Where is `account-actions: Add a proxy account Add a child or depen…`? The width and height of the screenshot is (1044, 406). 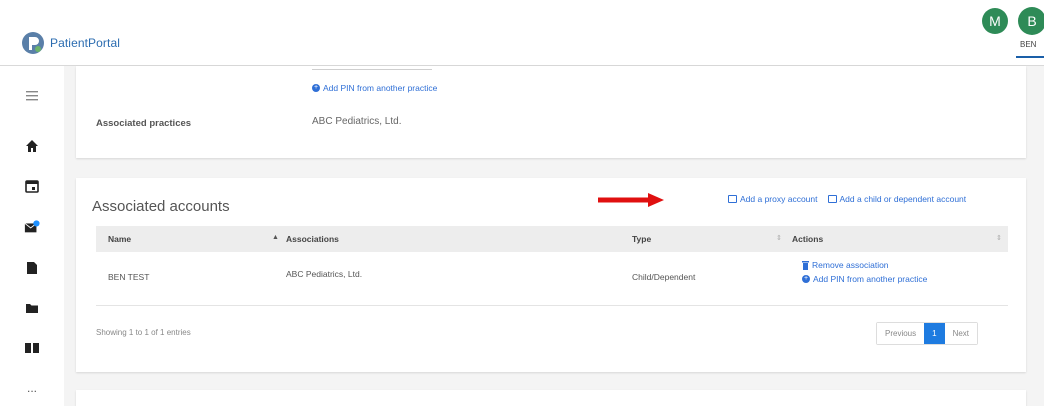 account-actions: Add a proxy account Add a child or depen… is located at coordinates (847, 199).